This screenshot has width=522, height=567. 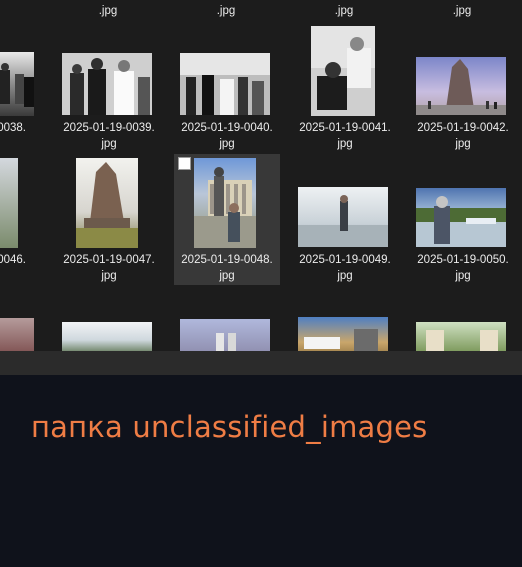 What do you see at coordinates (13, 260) in the screenshot?
I see `file-name-label: 9-0046.` at bounding box center [13, 260].